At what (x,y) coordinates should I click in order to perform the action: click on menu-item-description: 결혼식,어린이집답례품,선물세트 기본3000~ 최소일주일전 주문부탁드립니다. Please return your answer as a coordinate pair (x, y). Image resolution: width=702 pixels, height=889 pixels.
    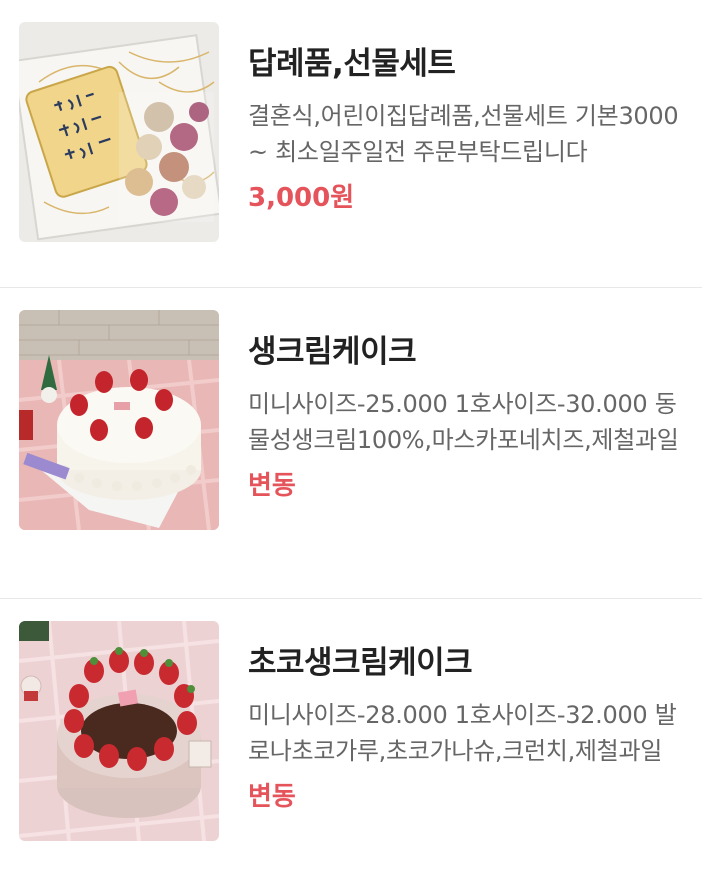
    Looking at the image, I should click on (463, 134).